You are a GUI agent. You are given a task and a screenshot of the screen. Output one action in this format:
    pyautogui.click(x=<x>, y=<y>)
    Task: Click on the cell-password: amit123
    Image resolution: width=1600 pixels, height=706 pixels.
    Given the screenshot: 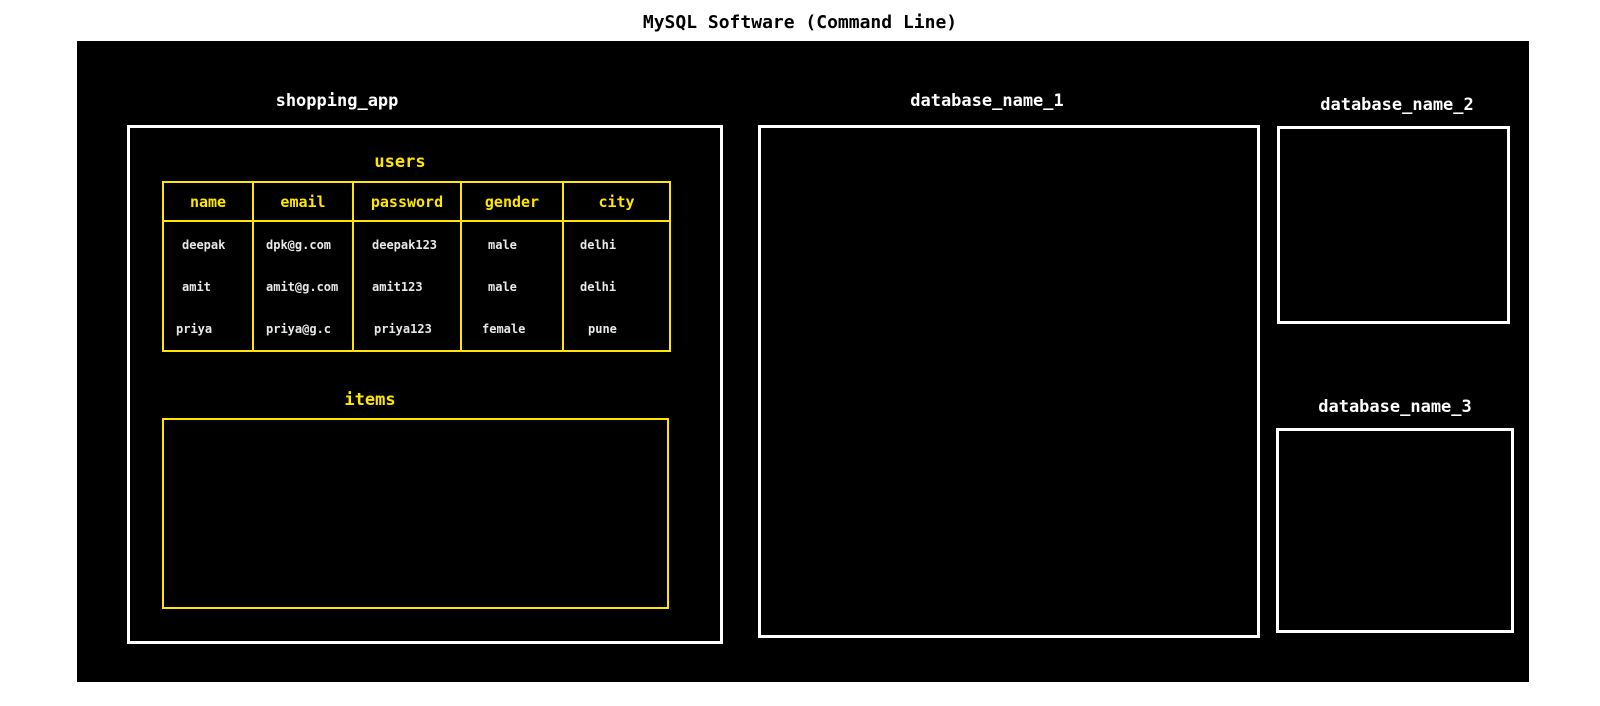 What is the action you would take?
    pyautogui.click(x=407, y=287)
    